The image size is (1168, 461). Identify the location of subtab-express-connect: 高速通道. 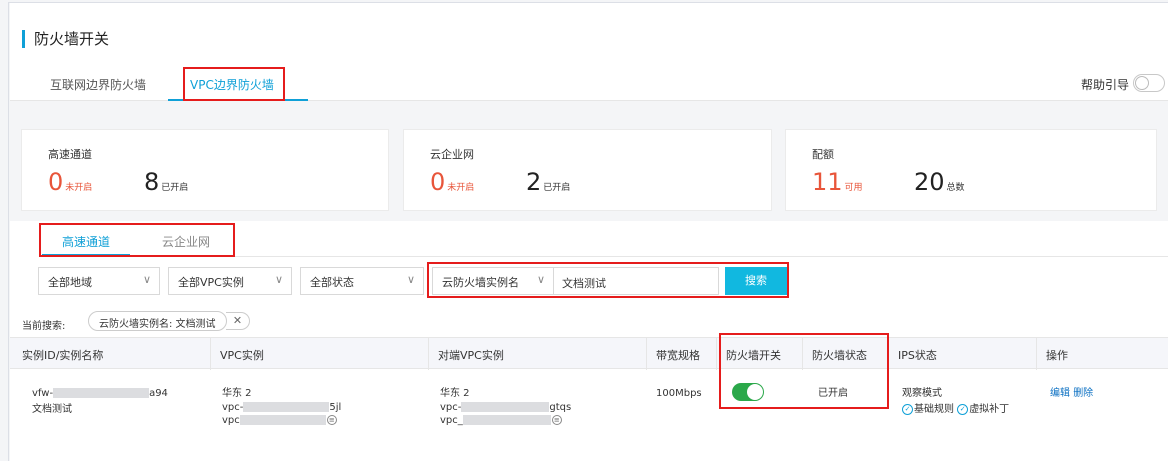
(86, 241).